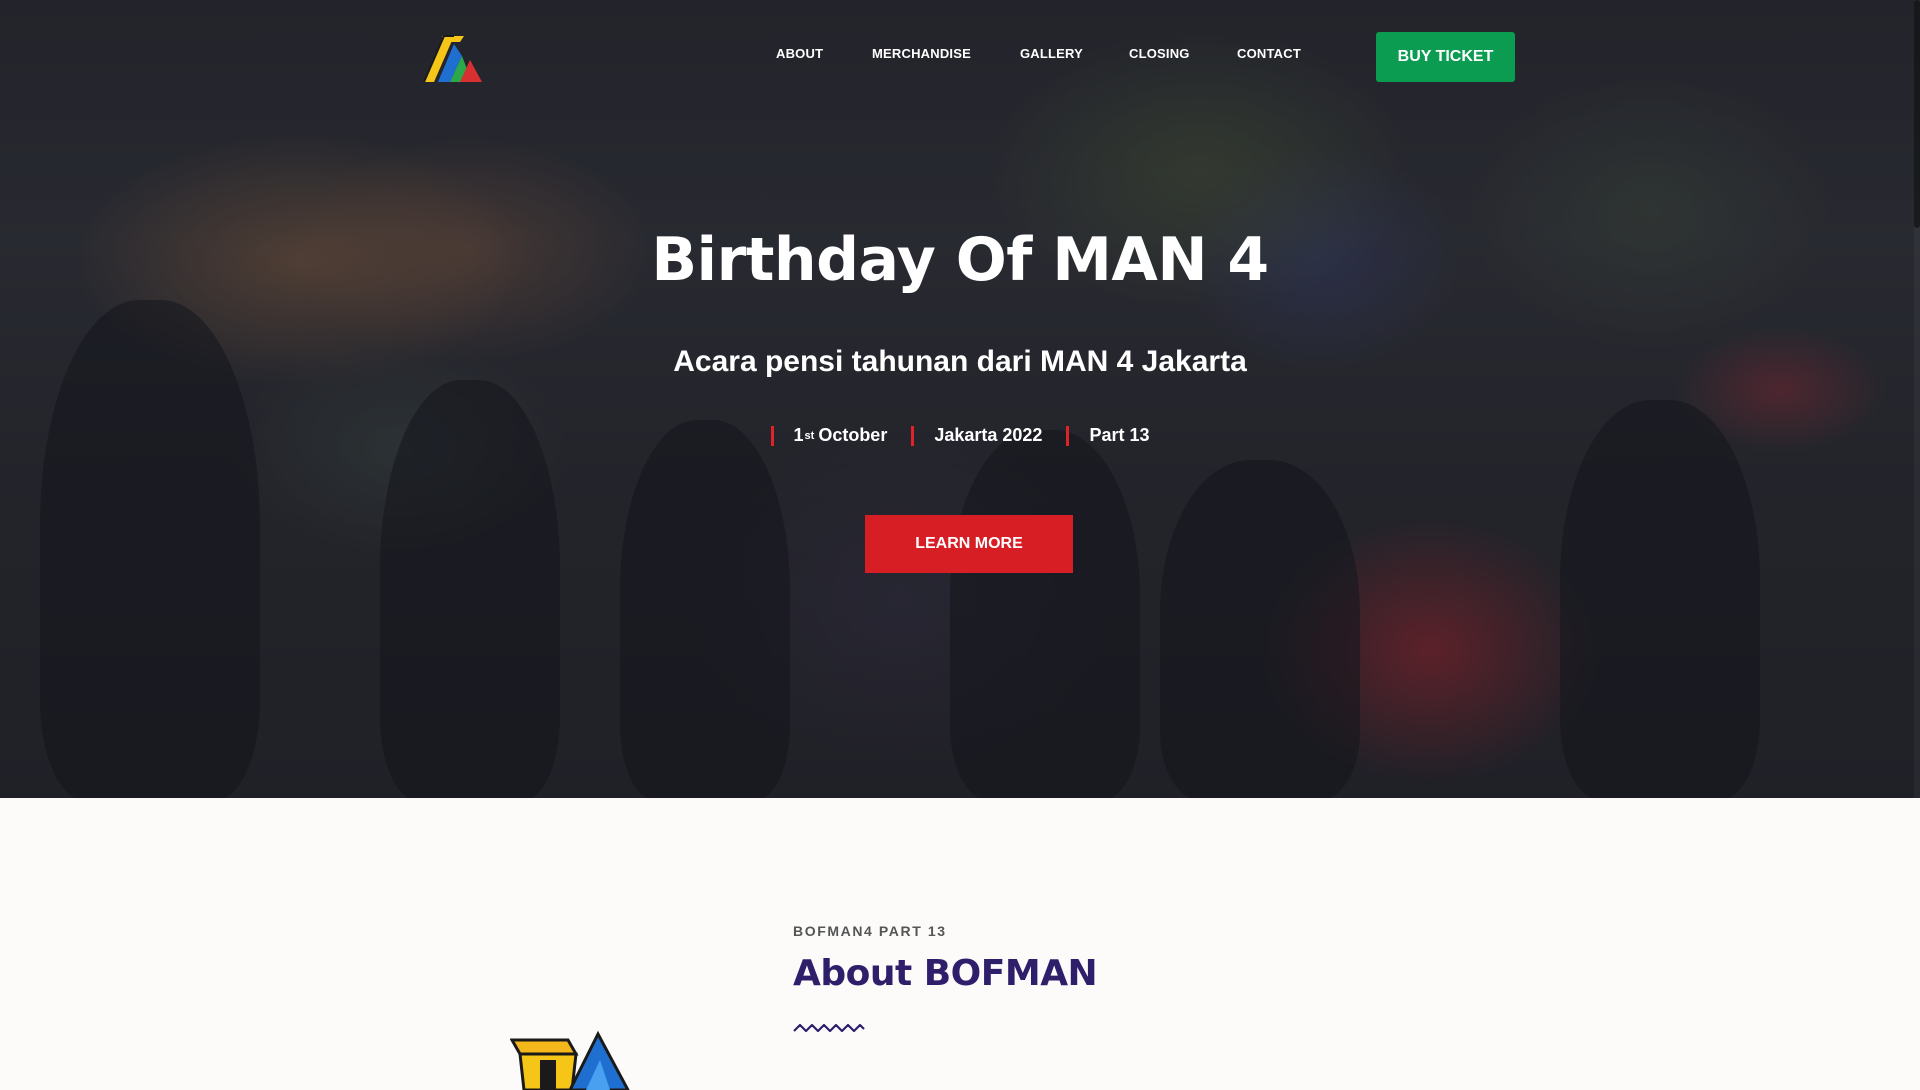 This screenshot has height=1090, width=1920. I want to click on page-scrollbar, so click(1917, 399).